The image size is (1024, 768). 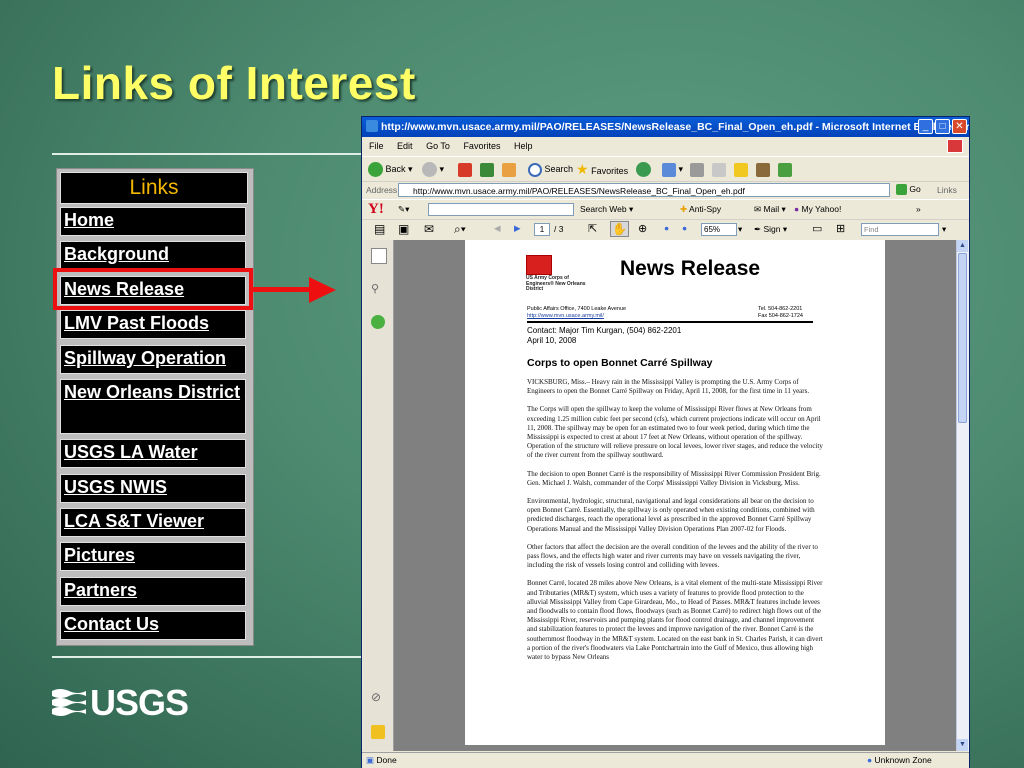 I want to click on menu-favorites: Favorites, so click(x=481, y=146).